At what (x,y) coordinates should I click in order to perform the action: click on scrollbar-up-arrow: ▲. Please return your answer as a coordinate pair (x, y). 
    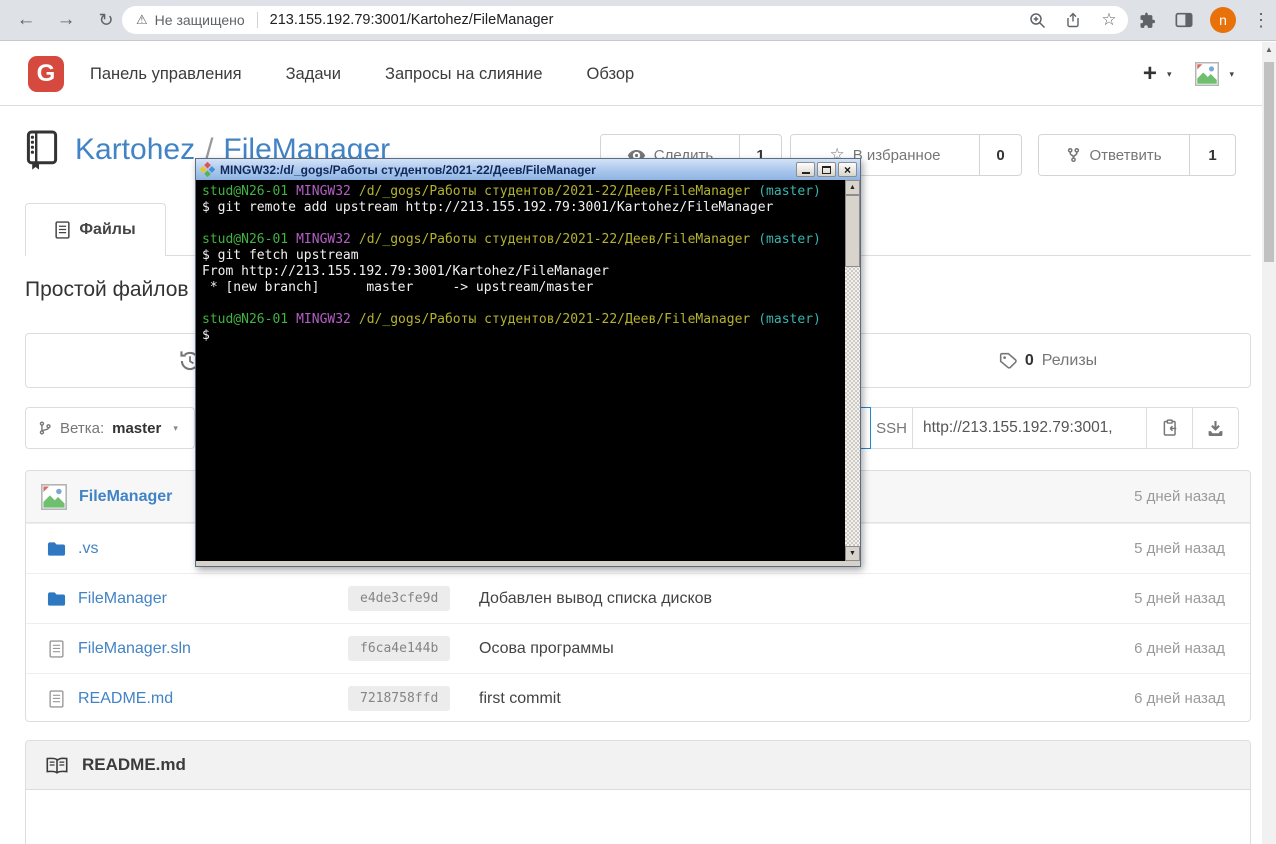
    Looking at the image, I should click on (1269, 49).